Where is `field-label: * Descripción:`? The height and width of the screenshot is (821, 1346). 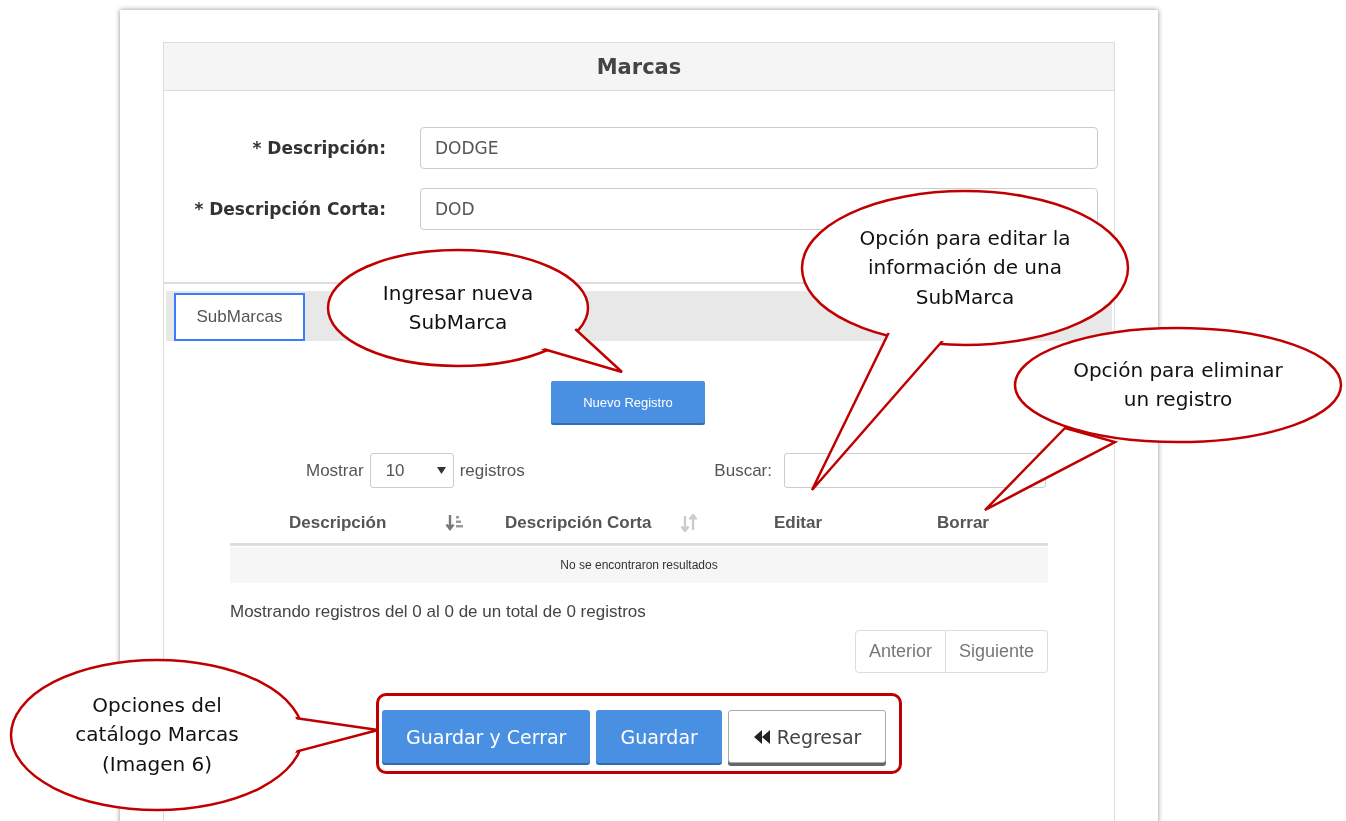
field-label: * Descripción: is located at coordinates (318, 148).